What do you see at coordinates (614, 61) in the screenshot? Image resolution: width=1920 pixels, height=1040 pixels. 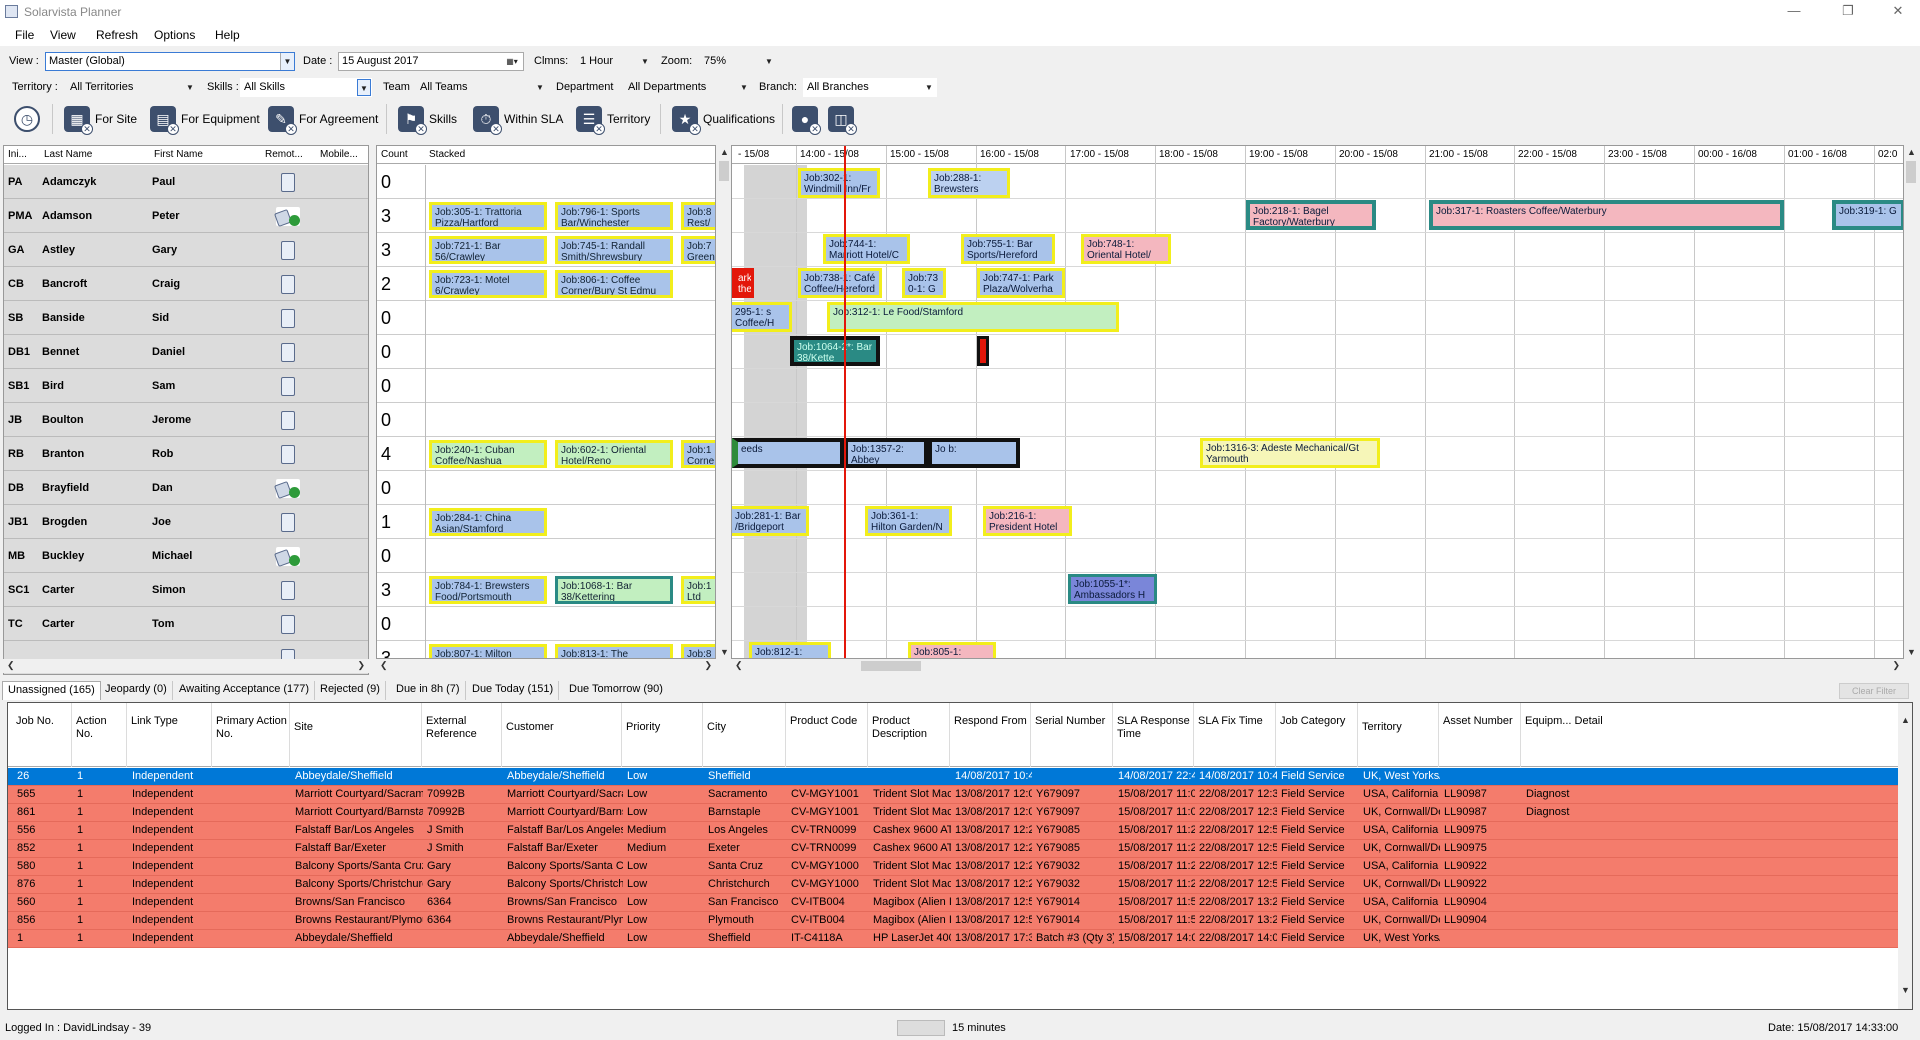 I see `clmns-select: 1 Hour ▼` at bounding box center [614, 61].